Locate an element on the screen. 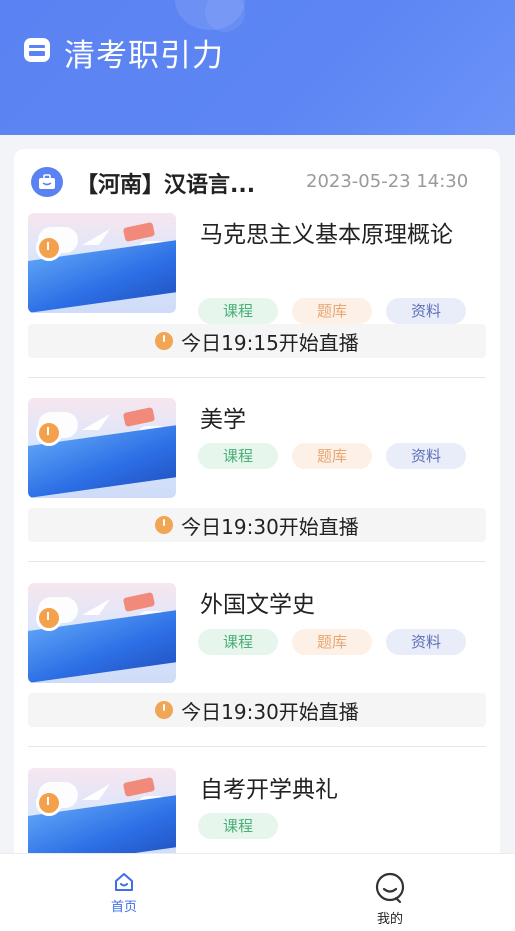  bottom-tab-bar: 首页 我的 is located at coordinates (257, 892).